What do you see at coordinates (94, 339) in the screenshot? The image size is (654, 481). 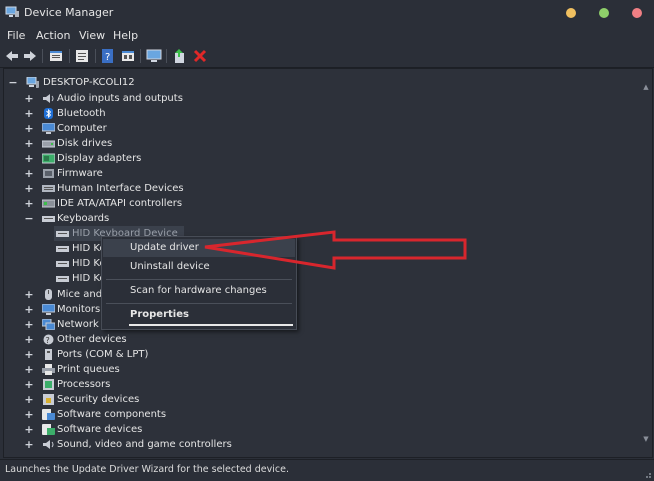 I see `tree-category: +? Other devices` at bounding box center [94, 339].